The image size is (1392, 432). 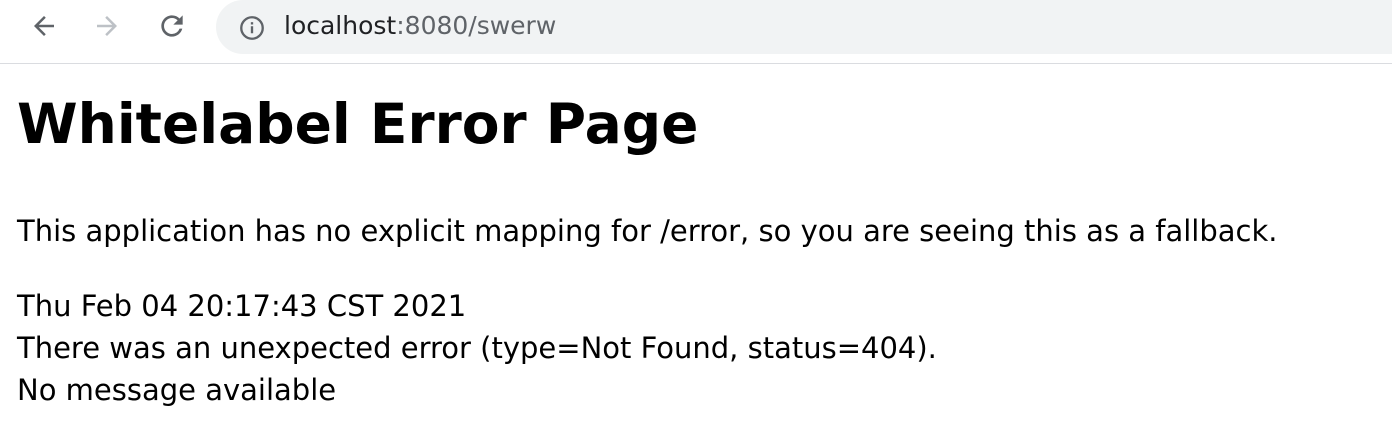 What do you see at coordinates (340, 25) in the screenshot?
I see `url-host: localhost` at bounding box center [340, 25].